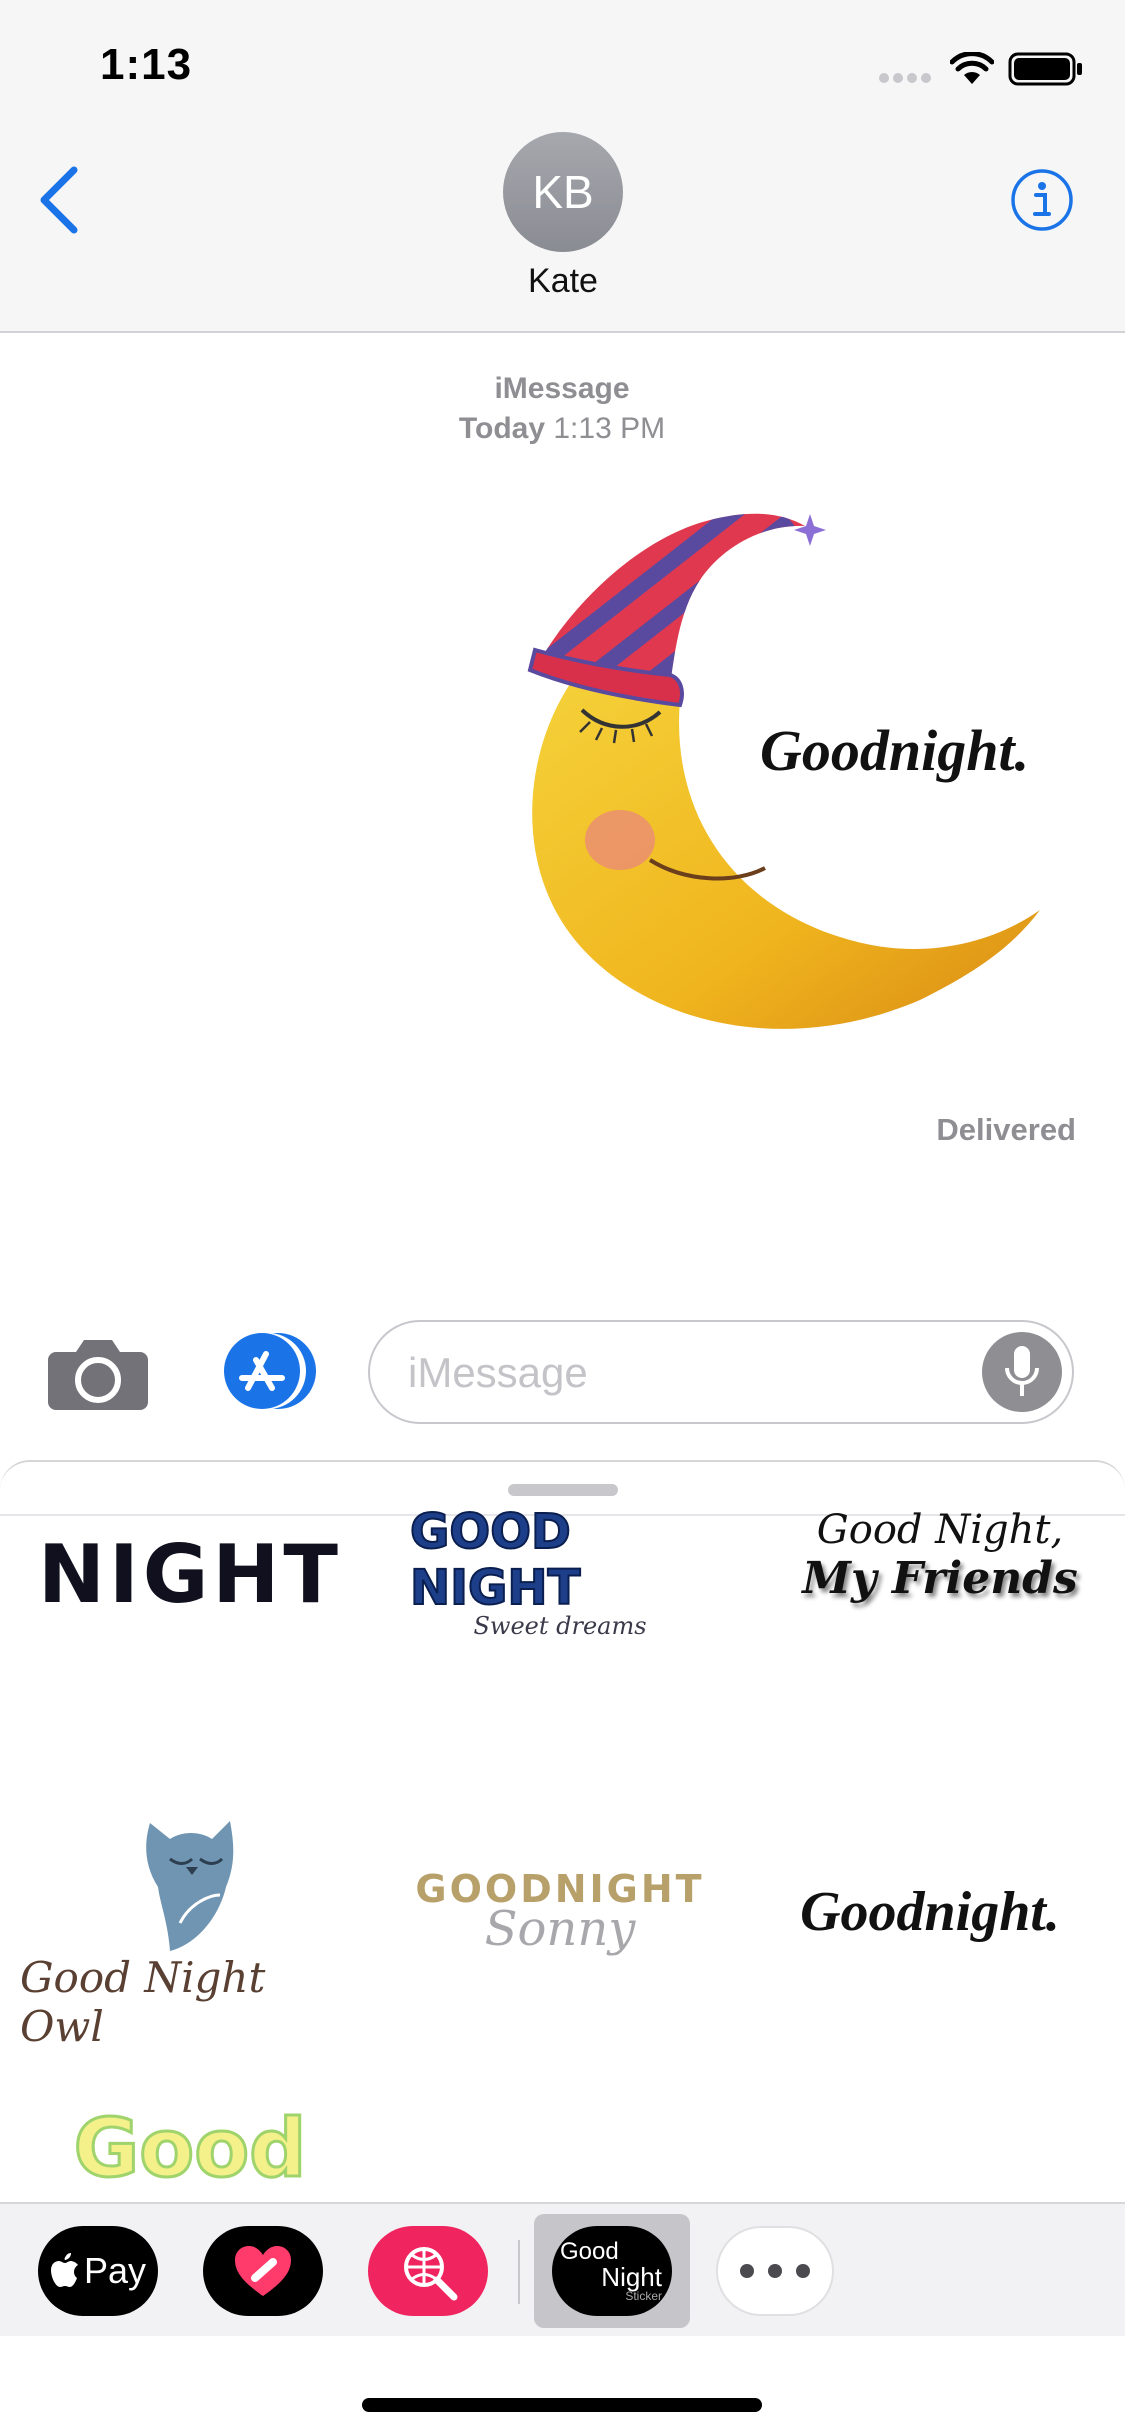 Image resolution: width=1125 pixels, height=2436 pixels. Describe the element at coordinates (1042, 200) in the screenshot. I see `info-icon` at that location.